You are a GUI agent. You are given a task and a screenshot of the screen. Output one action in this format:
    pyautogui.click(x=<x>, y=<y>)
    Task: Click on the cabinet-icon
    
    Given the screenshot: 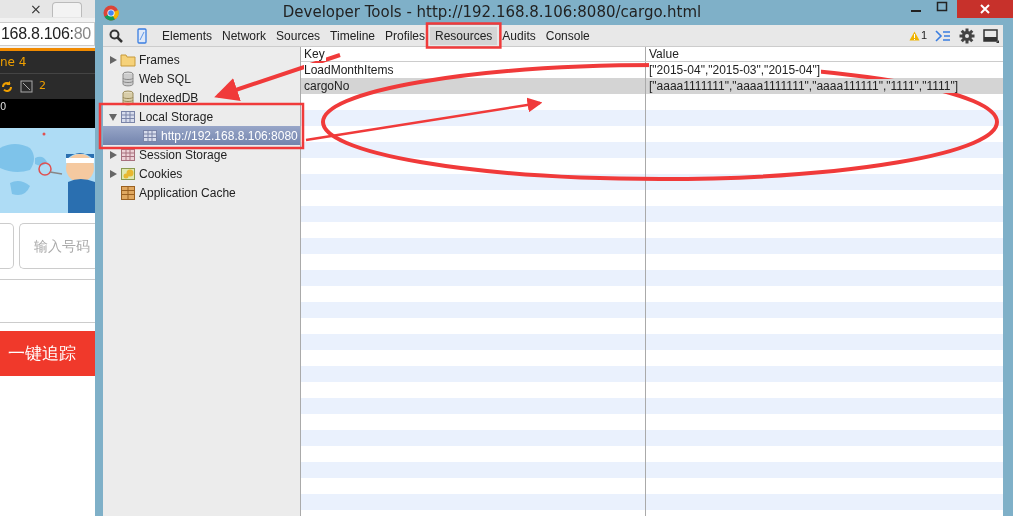 What is the action you would take?
    pyautogui.click(x=128, y=192)
    